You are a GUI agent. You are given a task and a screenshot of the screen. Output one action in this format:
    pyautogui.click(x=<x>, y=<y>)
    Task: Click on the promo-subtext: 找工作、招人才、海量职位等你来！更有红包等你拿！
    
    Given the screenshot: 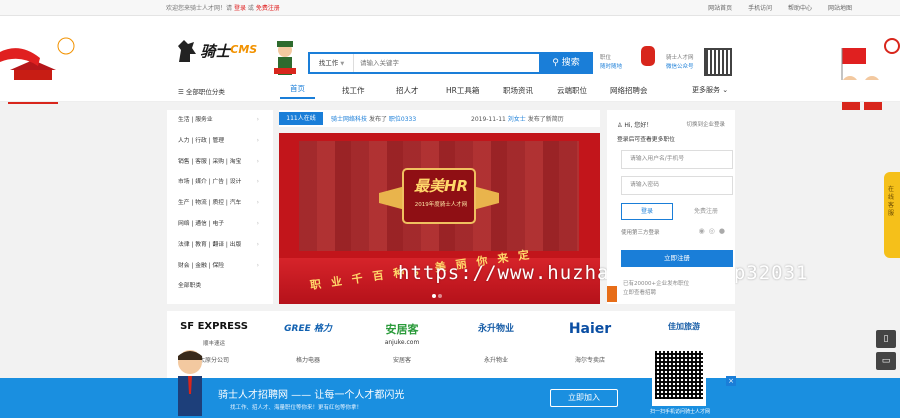 What is the action you would take?
    pyautogui.click(x=296, y=408)
    